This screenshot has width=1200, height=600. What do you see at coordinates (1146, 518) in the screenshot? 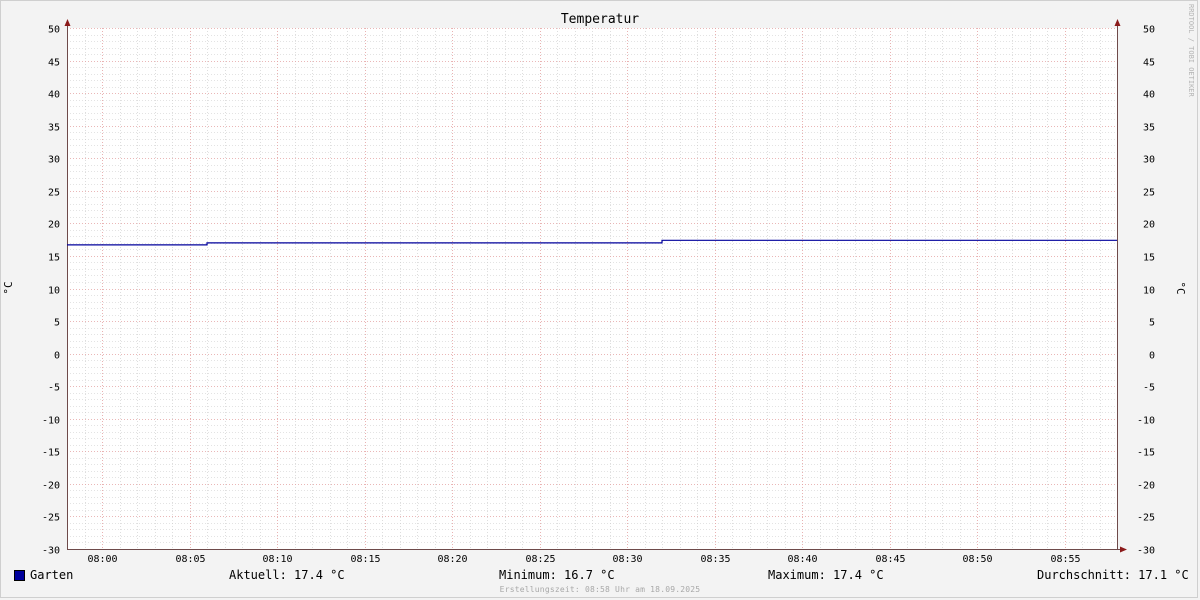
I see `y-tick-label-right: -25` at bounding box center [1146, 518].